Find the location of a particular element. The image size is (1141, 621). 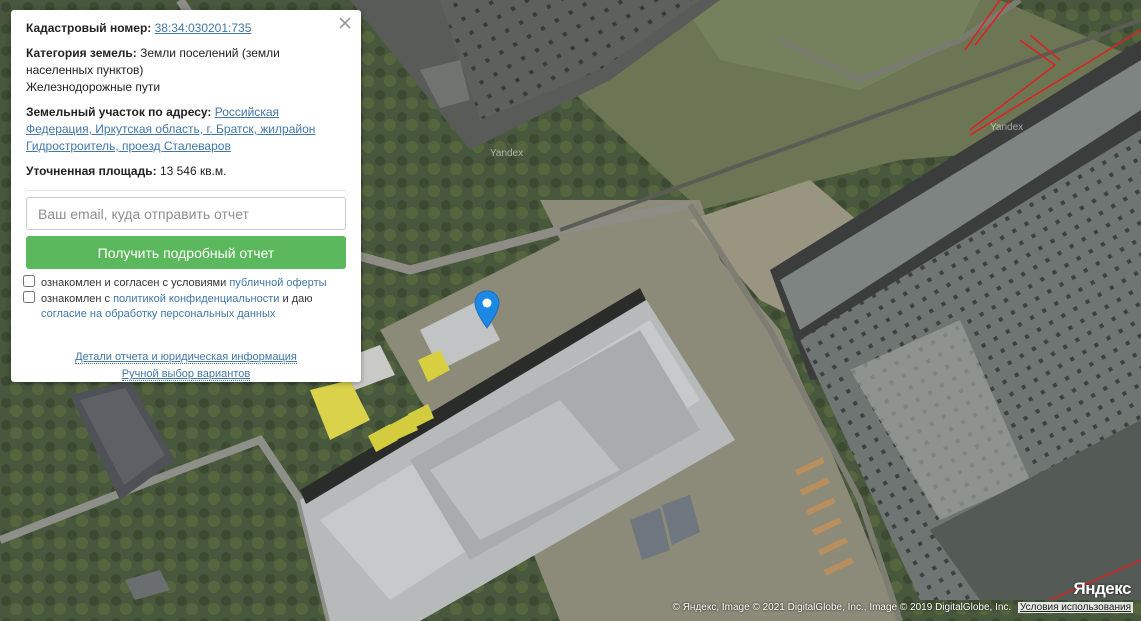

report-details-link: Детали отчета и юридическая информация is located at coordinates (186, 357).